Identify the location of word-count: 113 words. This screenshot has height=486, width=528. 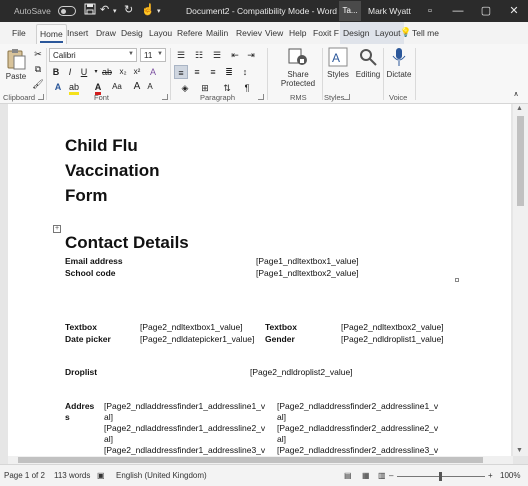
(72, 475).